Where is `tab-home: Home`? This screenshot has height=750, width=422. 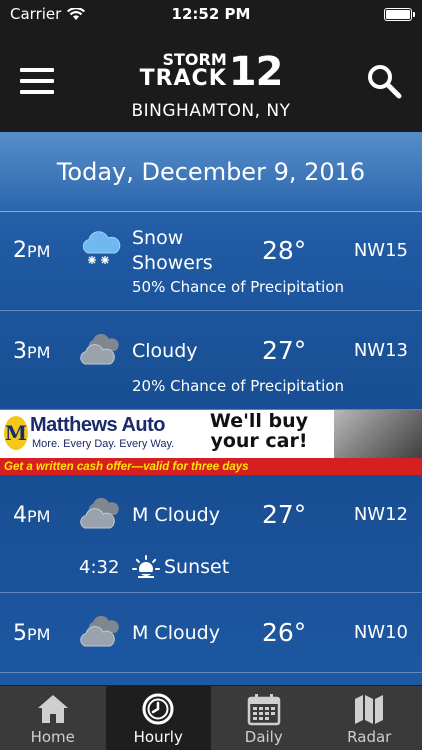
tab-home: Home is located at coordinates (53, 718).